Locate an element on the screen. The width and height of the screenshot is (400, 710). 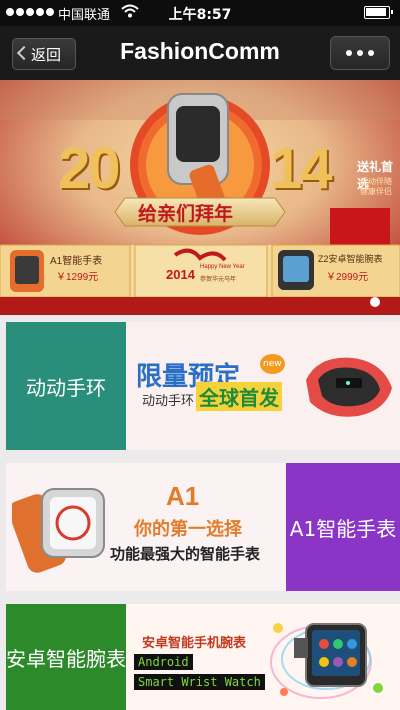
product-promo-android: 安卓智能手机腕表 Android Smart Wrist Watch is located at coordinates (263, 657).